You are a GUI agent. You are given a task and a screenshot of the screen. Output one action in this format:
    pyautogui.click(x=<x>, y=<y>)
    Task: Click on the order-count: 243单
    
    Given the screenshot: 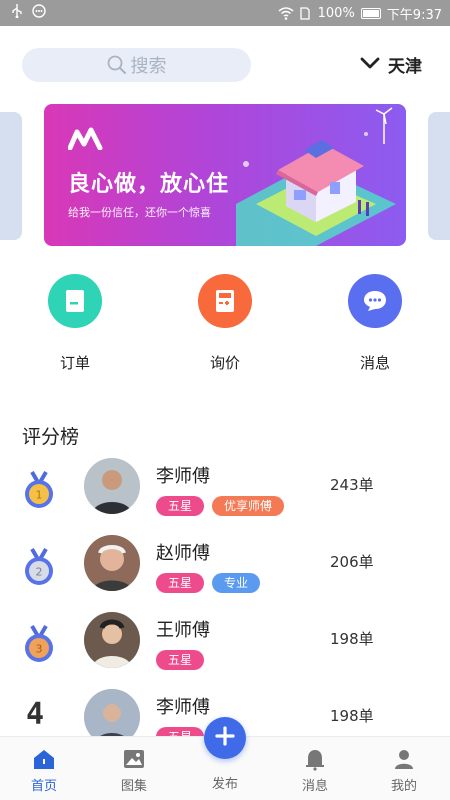 What is the action you would take?
    pyautogui.click(x=352, y=485)
    